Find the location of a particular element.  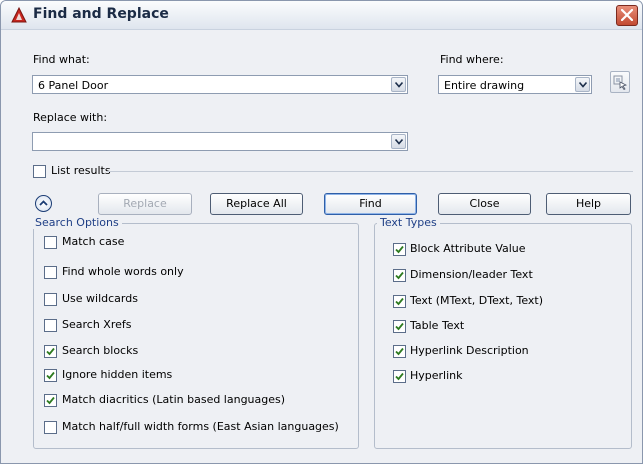

find-where-dropdown-button is located at coordinates (582, 84).